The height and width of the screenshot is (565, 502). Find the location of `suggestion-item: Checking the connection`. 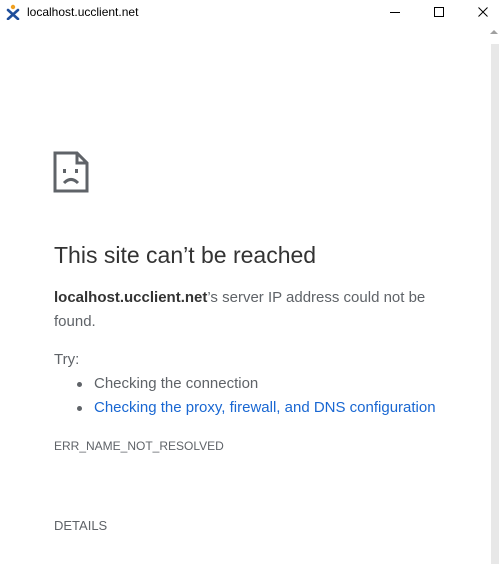

suggestion-item: Checking the connection is located at coordinates (245, 384).